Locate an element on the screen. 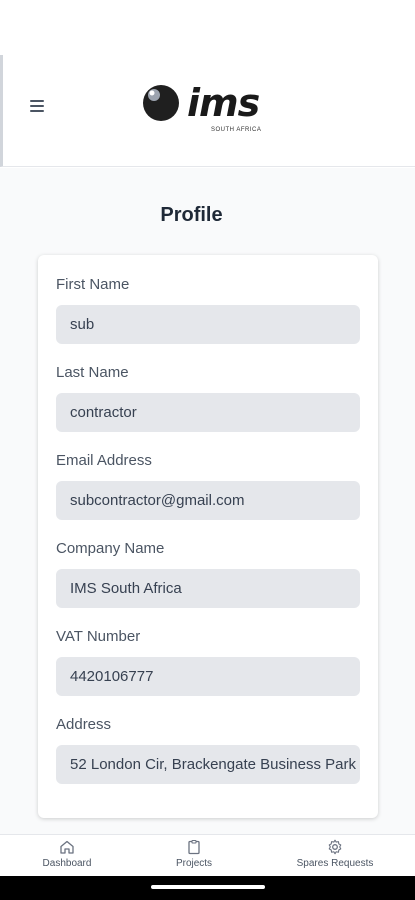 The image size is (415, 900). company-name-group: Company Name IMS South Africa is located at coordinates (208, 573).